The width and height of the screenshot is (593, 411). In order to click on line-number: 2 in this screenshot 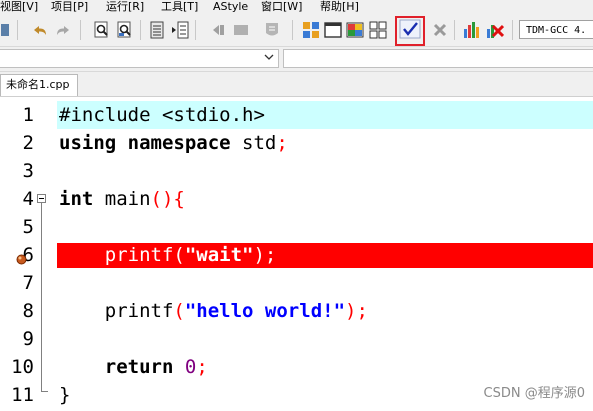, I will do `click(28, 143)`.